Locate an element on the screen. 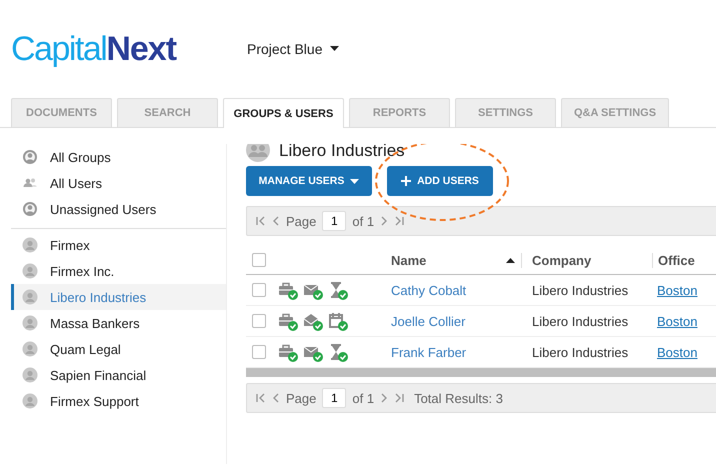  column-header: Office is located at coordinates (676, 260).